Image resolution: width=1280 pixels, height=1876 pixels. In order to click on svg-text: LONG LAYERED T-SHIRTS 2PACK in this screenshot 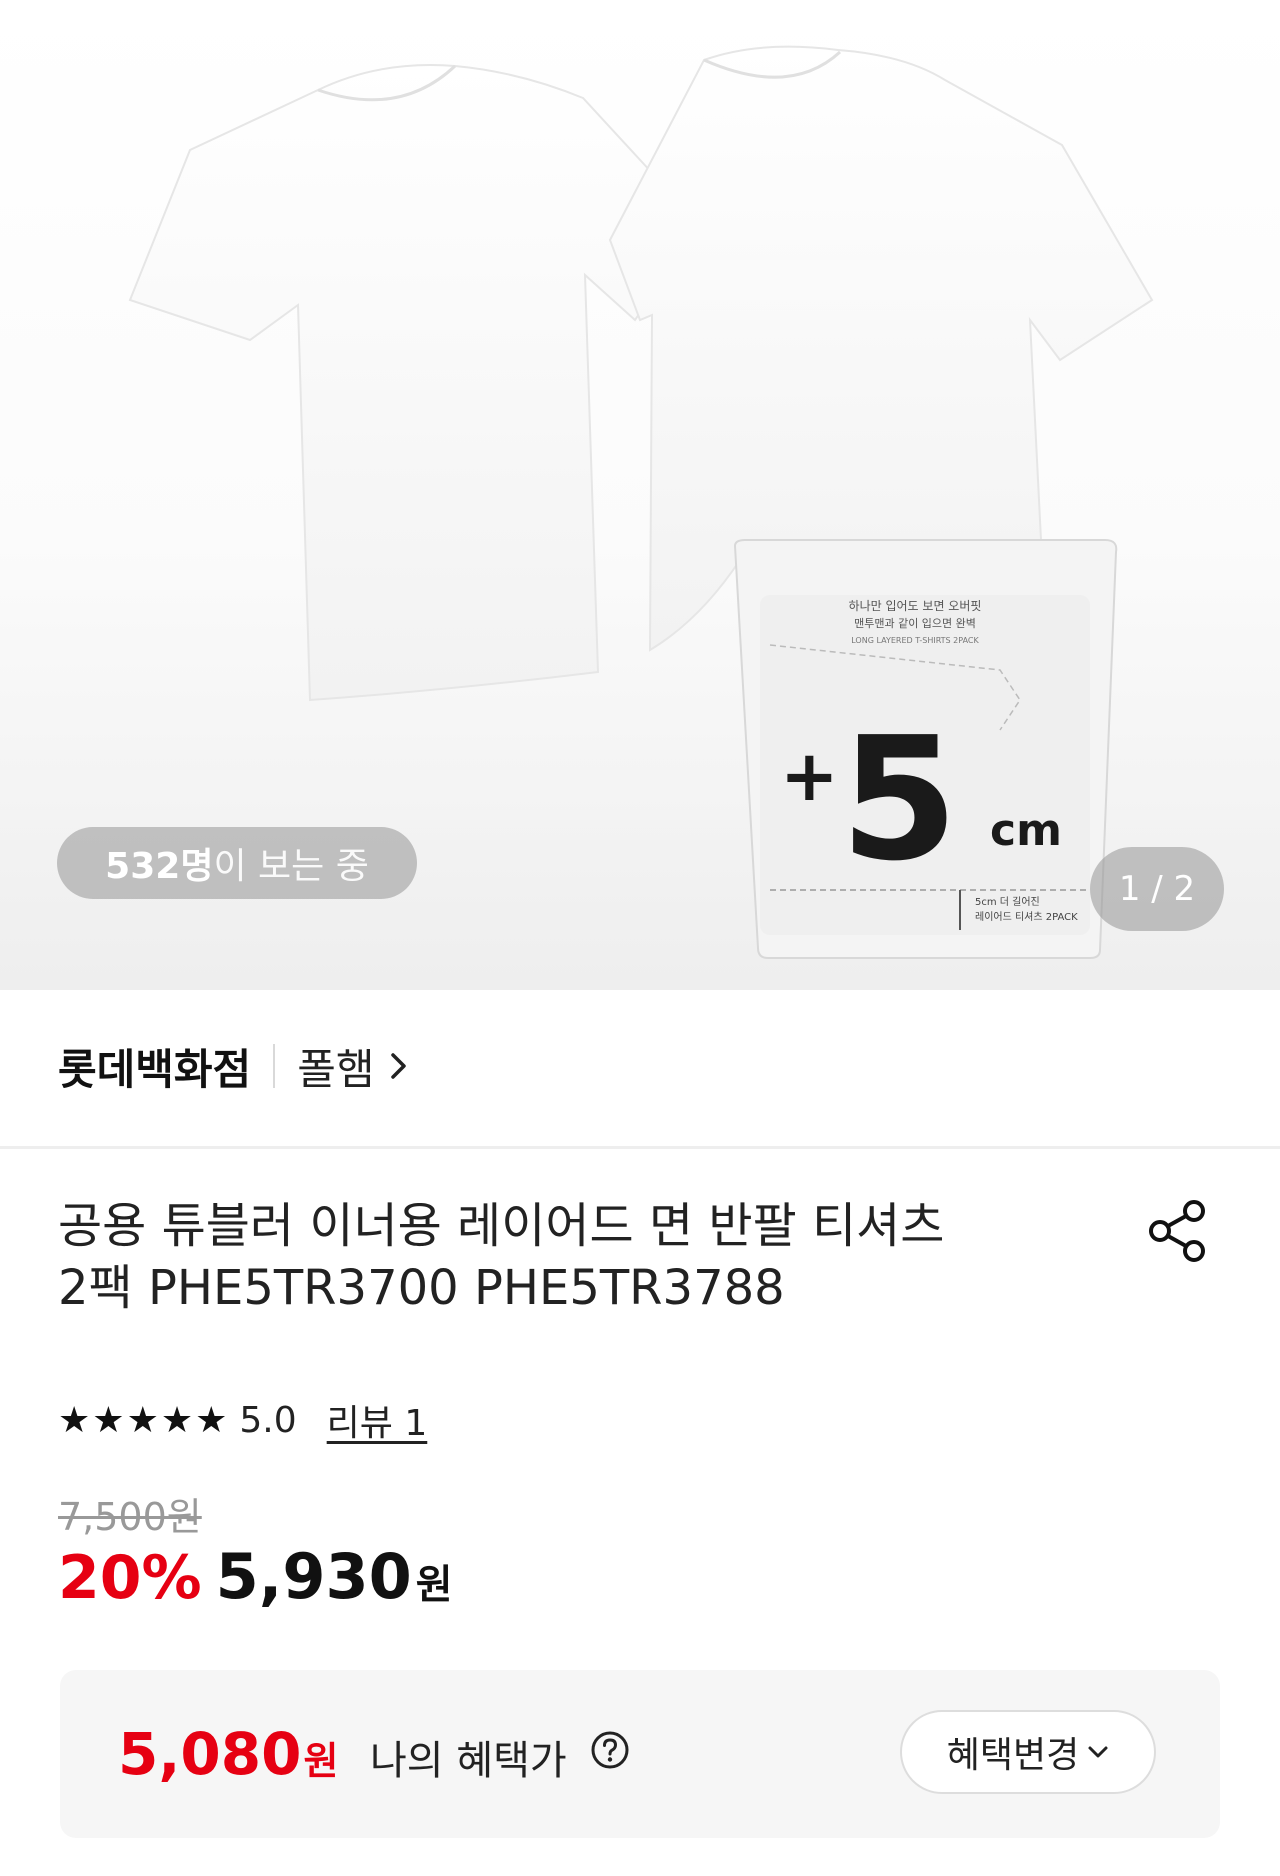, I will do `click(915, 640)`.